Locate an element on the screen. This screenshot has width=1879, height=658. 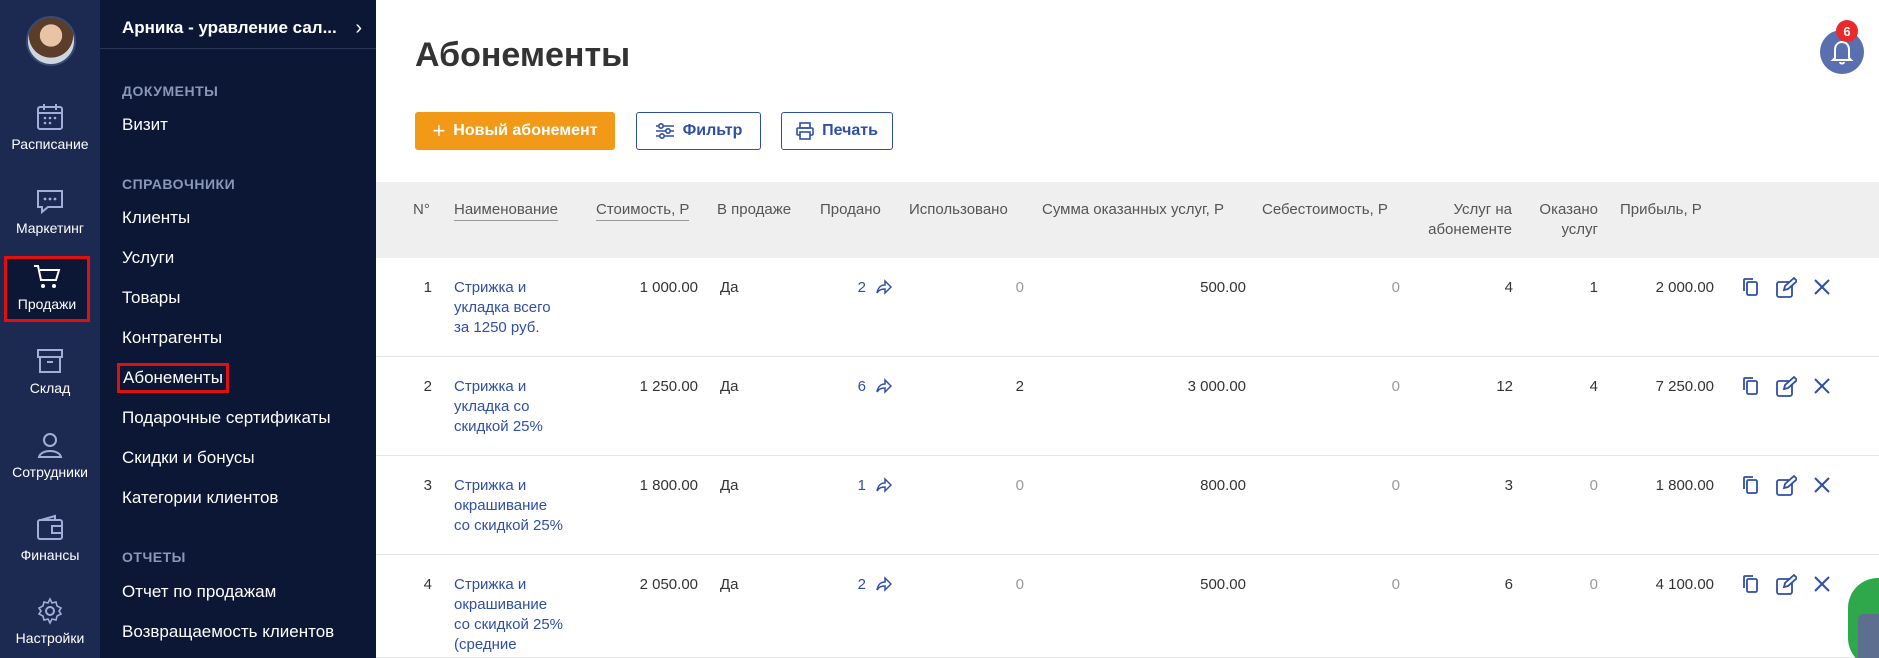
new-subscription-label: Новый абонемент is located at coordinates (525, 130).